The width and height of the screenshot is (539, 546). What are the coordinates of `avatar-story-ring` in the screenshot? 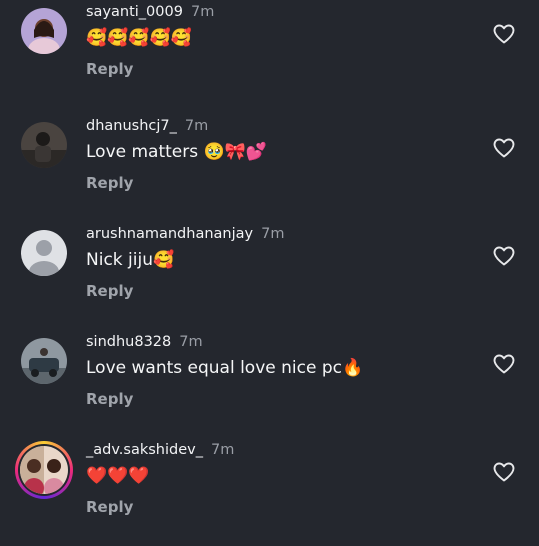 It's located at (44, 470).